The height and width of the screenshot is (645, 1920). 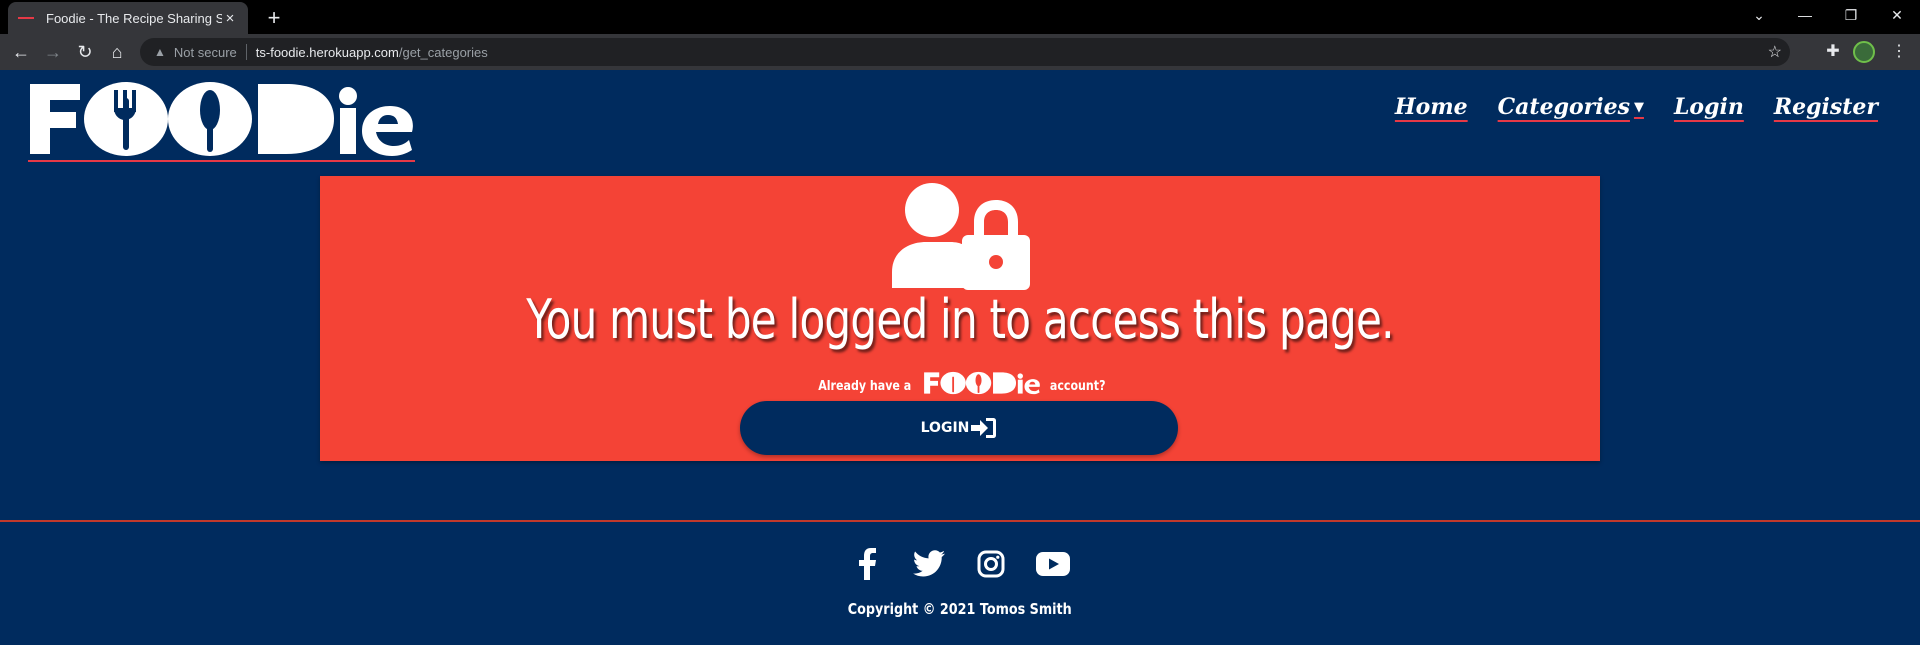 What do you see at coordinates (1759, 15) in the screenshot?
I see `tab-search-dropdown-icon: ⌄` at bounding box center [1759, 15].